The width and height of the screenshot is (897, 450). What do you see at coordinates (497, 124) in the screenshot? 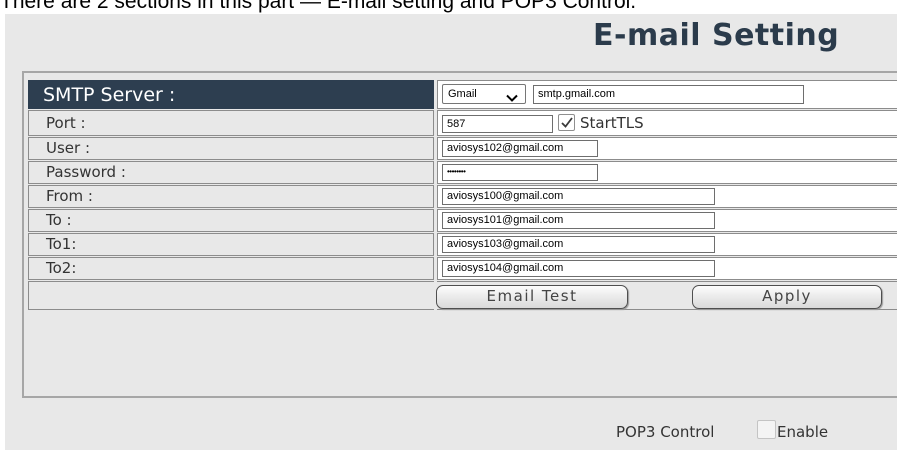
I see `port-input: 587` at bounding box center [497, 124].